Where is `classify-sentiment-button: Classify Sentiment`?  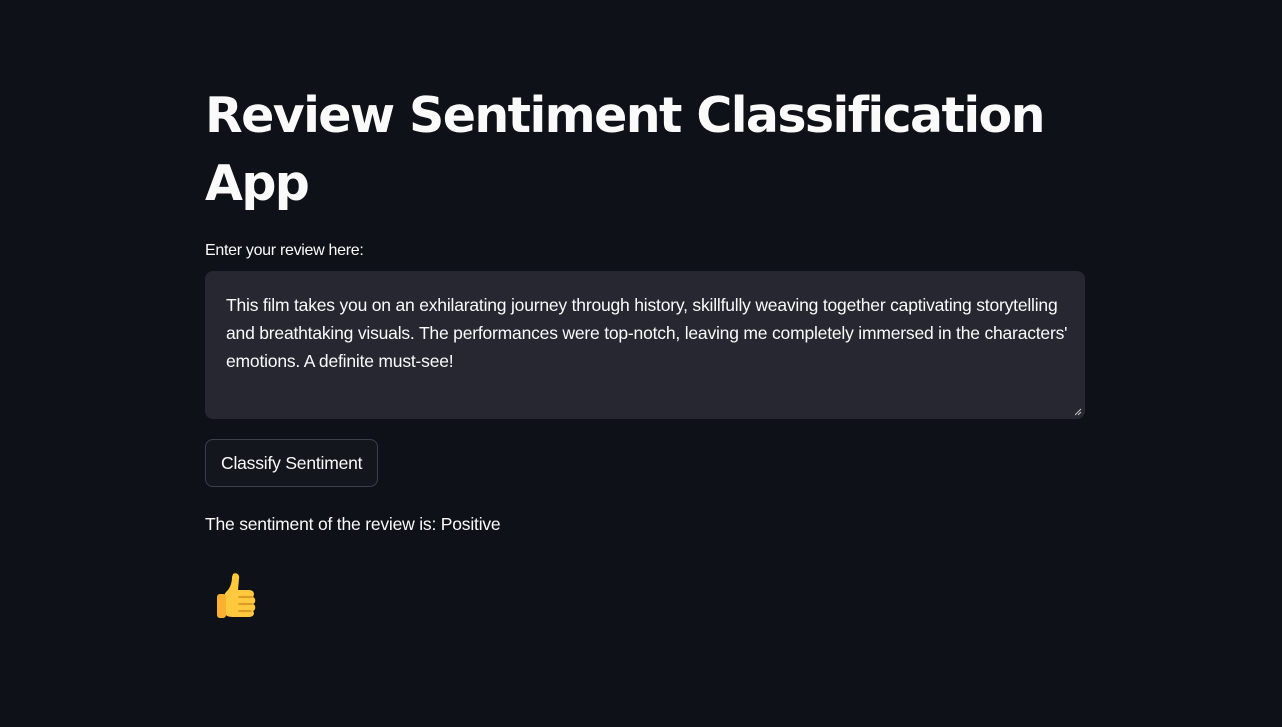
classify-sentiment-button: Classify Sentiment is located at coordinates (292, 463).